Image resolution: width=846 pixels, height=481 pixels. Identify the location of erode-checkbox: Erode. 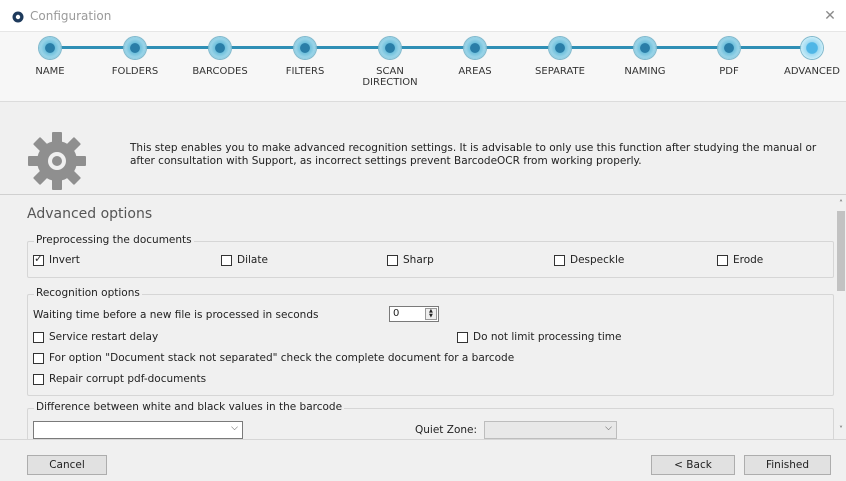
(740, 260).